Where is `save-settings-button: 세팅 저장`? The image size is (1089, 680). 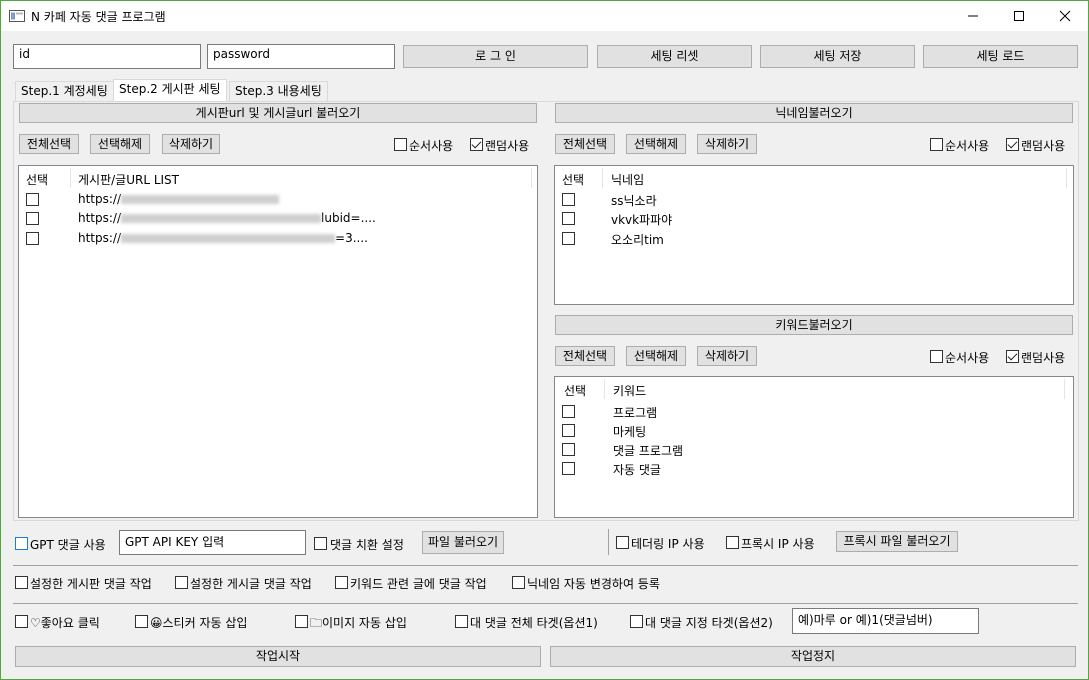
save-settings-button: 세팅 저장 is located at coordinates (837, 56).